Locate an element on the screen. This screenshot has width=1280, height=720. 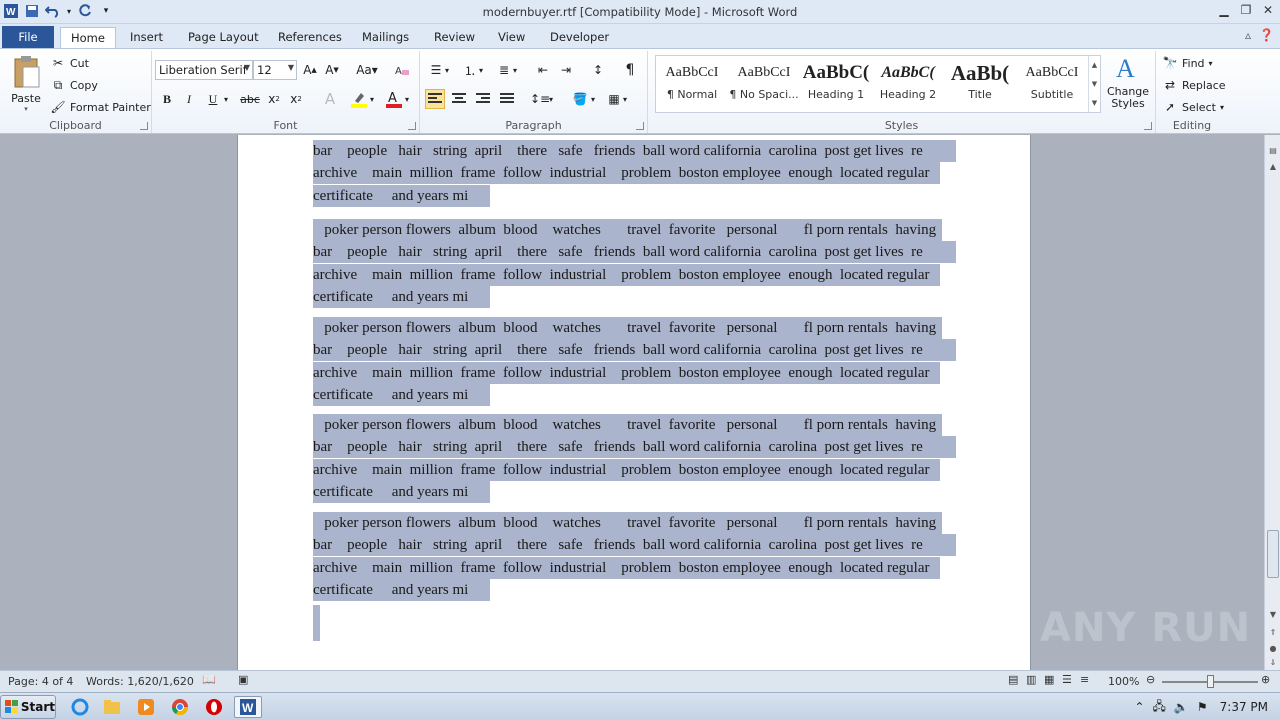
paragraph-launcher is located at coordinates (640, 126).